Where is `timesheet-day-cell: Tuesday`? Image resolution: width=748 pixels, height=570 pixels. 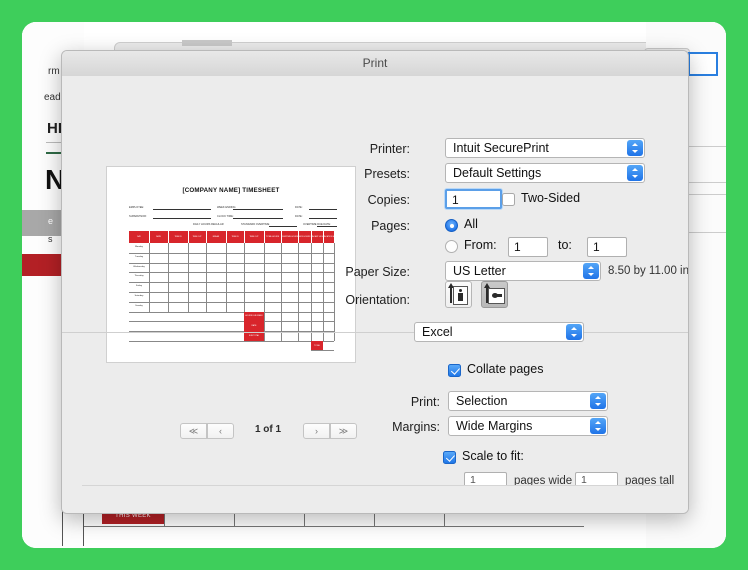 timesheet-day-cell: Tuesday is located at coordinates (139, 257).